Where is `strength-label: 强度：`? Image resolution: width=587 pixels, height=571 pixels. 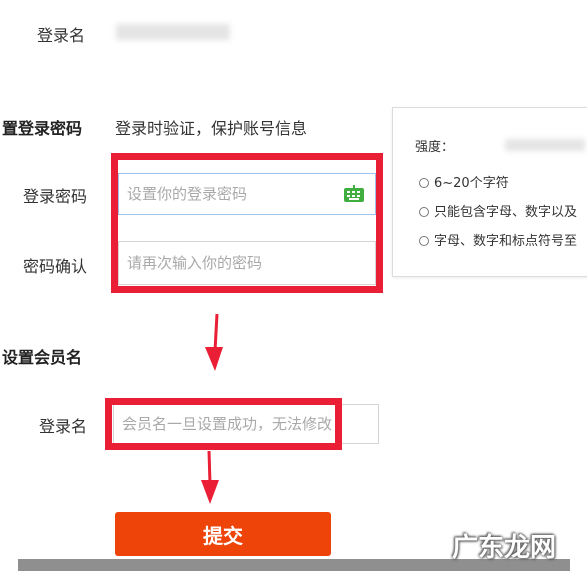
strength-label: 强度： is located at coordinates (435, 147).